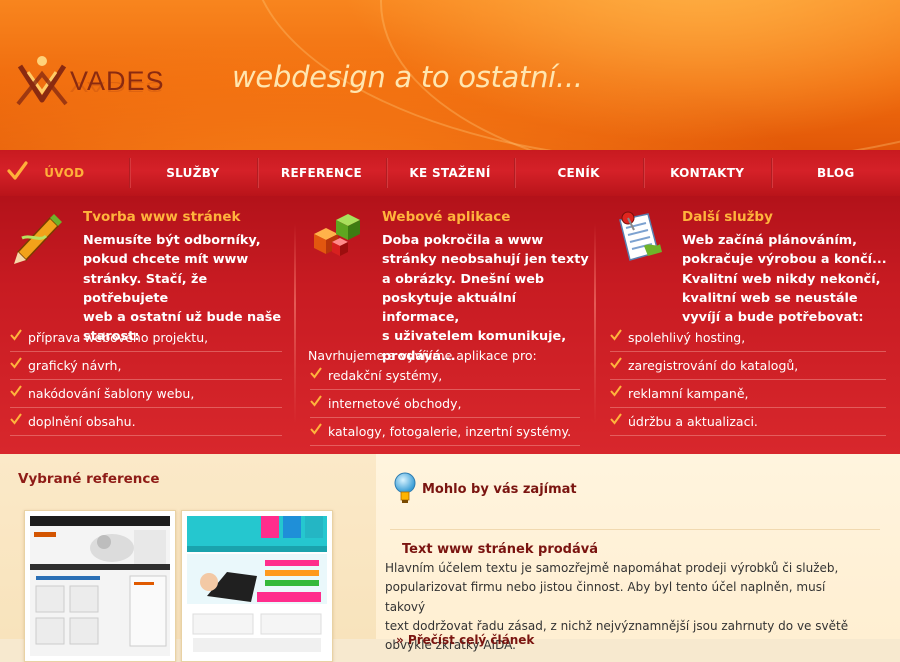 Image resolution: width=900 pixels, height=662 pixels. What do you see at coordinates (635, 529) in the screenshot?
I see `divider` at bounding box center [635, 529].